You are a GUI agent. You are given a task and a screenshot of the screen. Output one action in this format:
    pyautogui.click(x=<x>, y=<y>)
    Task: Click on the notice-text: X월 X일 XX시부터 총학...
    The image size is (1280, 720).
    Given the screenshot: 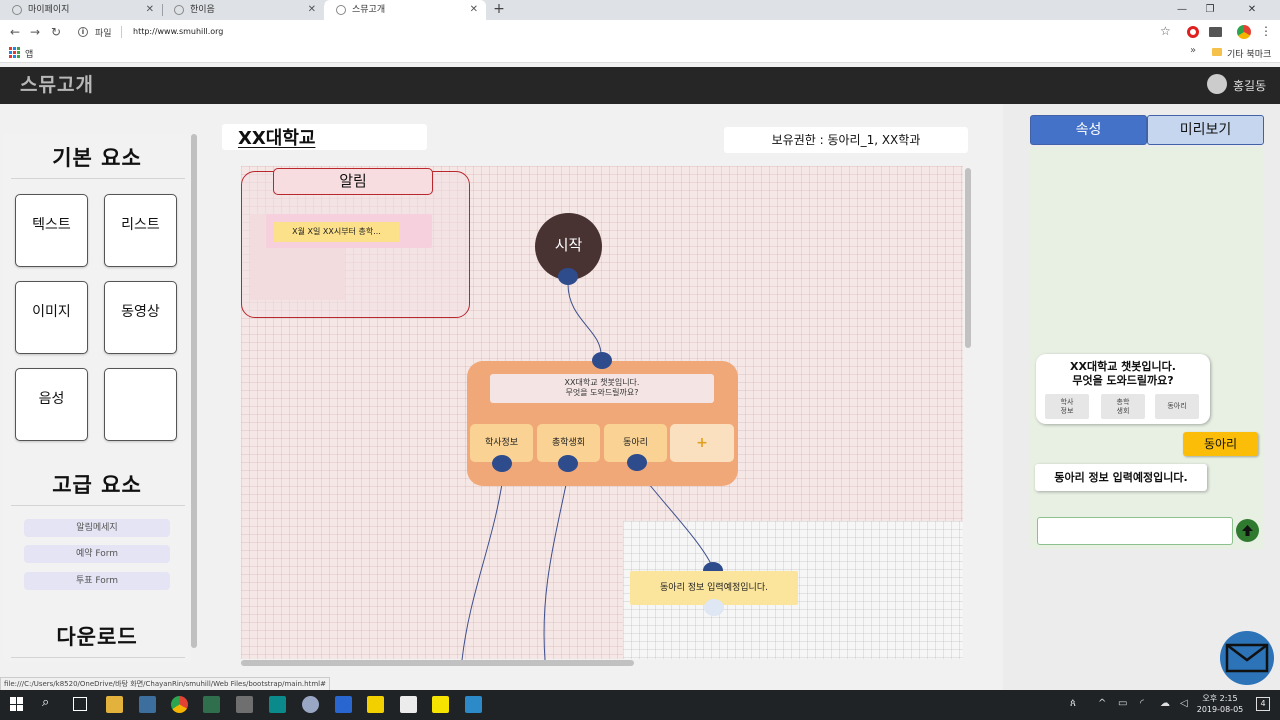 What is the action you would take?
    pyautogui.click(x=336, y=232)
    